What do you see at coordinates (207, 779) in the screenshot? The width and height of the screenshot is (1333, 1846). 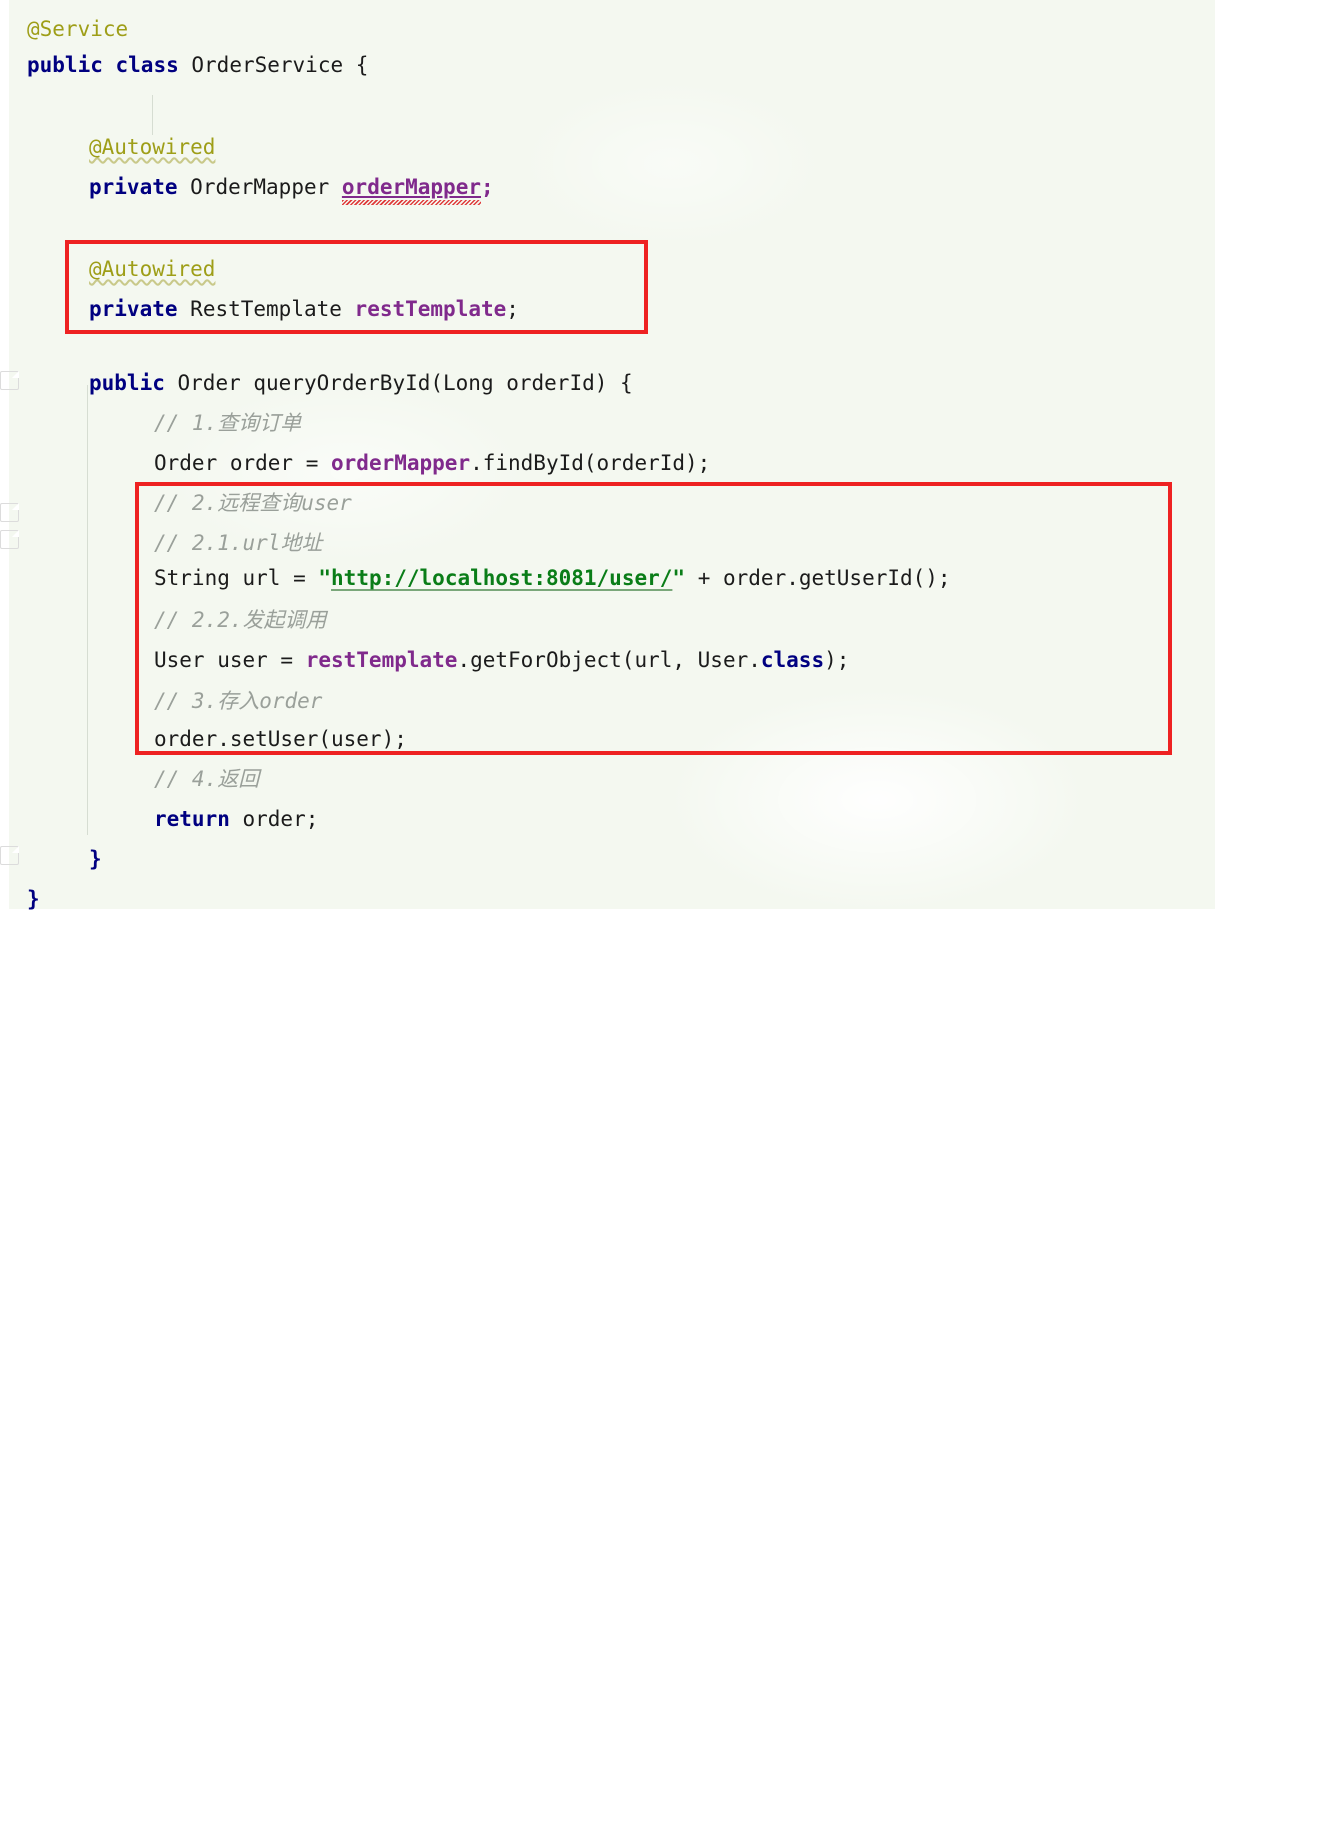 I see `comment-return: // 4.返回` at bounding box center [207, 779].